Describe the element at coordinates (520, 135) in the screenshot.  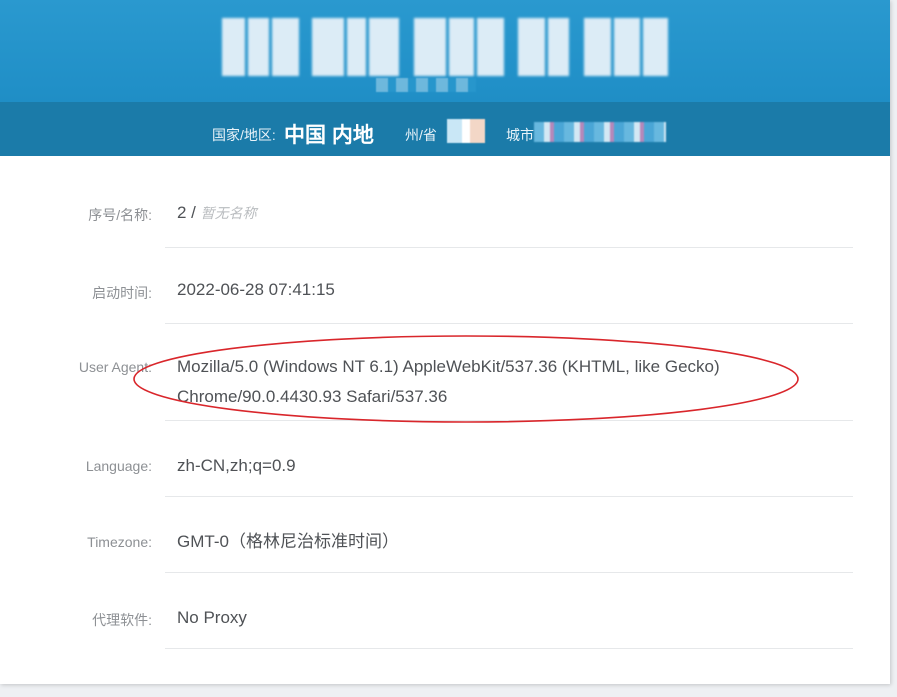
I see `city-label: 城市` at that location.